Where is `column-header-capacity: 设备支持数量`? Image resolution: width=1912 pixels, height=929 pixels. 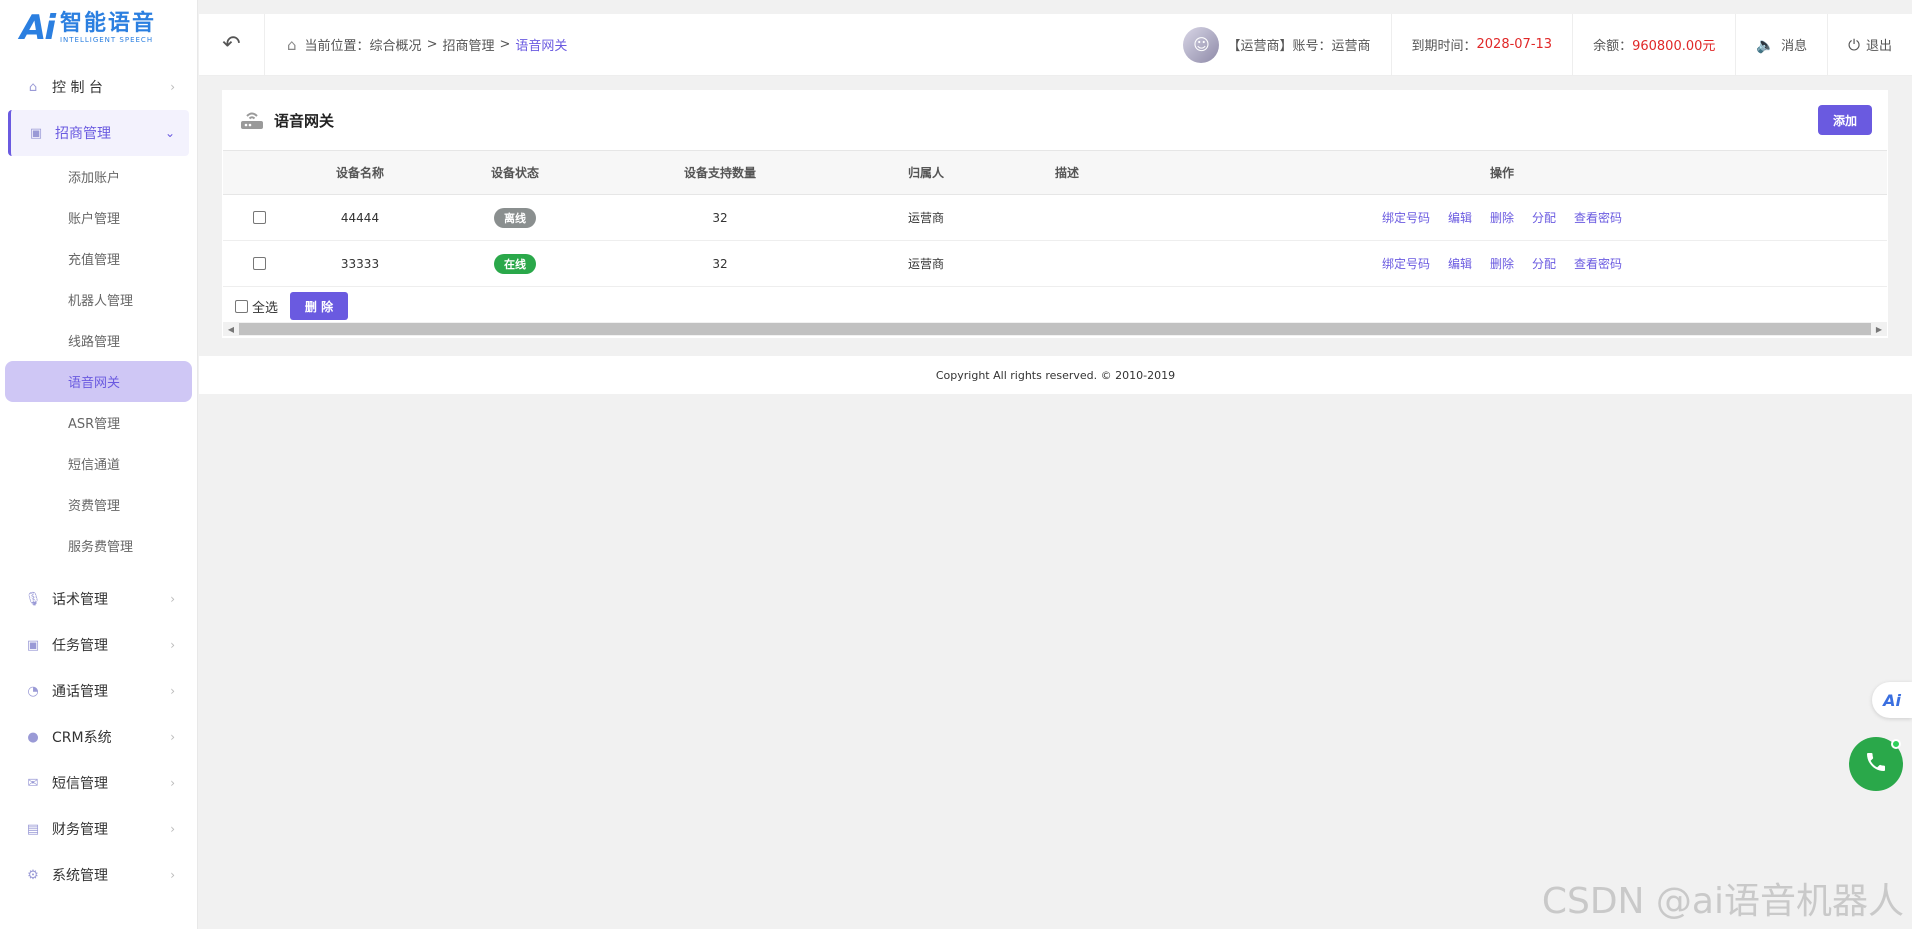 column-header-capacity: 设备支持数量 is located at coordinates (719, 173).